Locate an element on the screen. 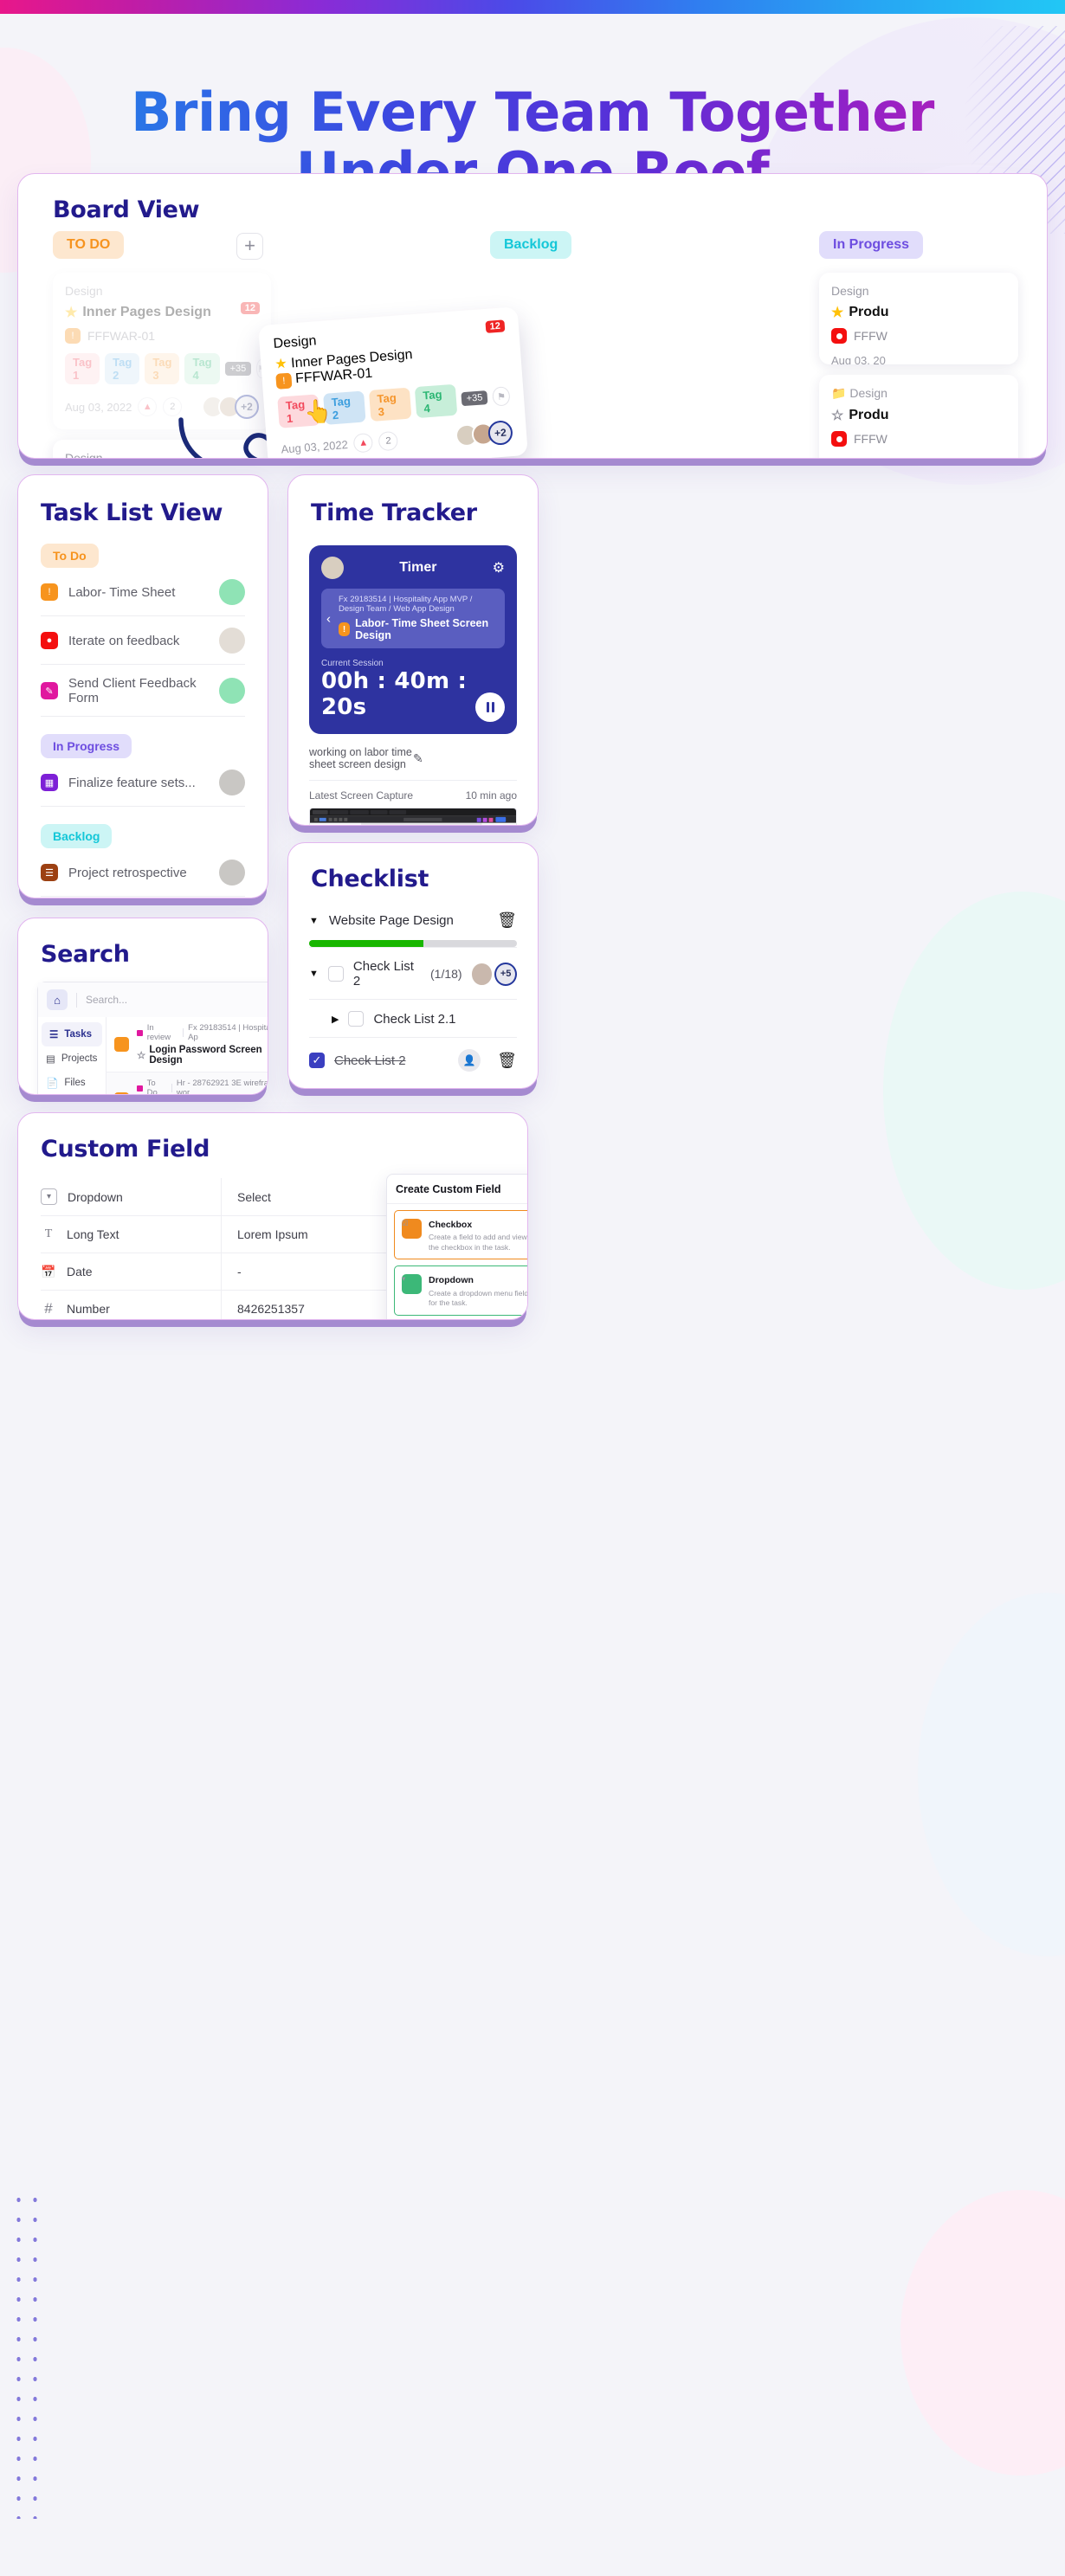 Image resolution: width=1065 pixels, height=2576 pixels. group-header-inprogress: In Progress is located at coordinates (86, 746).